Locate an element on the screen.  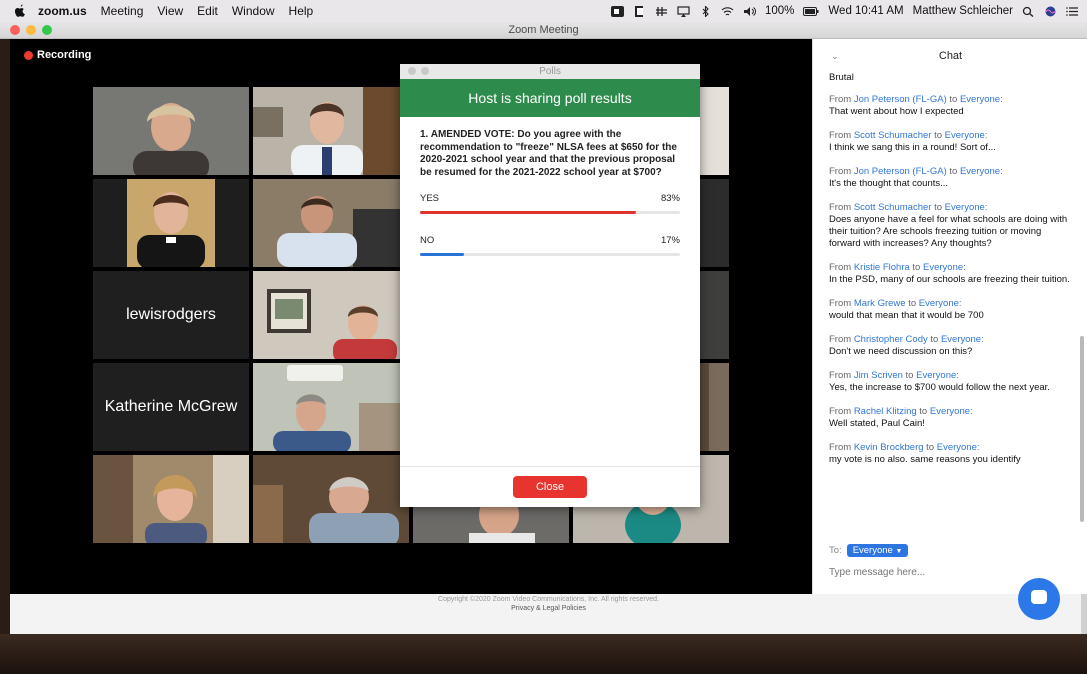
chat-sender: Rachel Klitzing is located at coordinates (885, 411).